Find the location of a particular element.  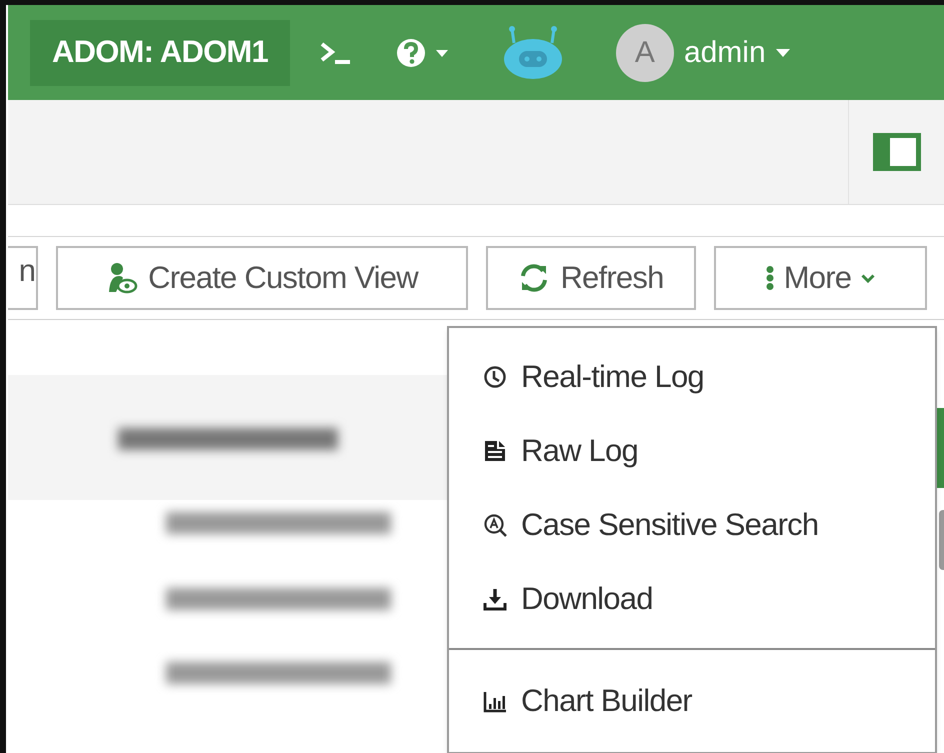

caret-icon is located at coordinates (783, 53).